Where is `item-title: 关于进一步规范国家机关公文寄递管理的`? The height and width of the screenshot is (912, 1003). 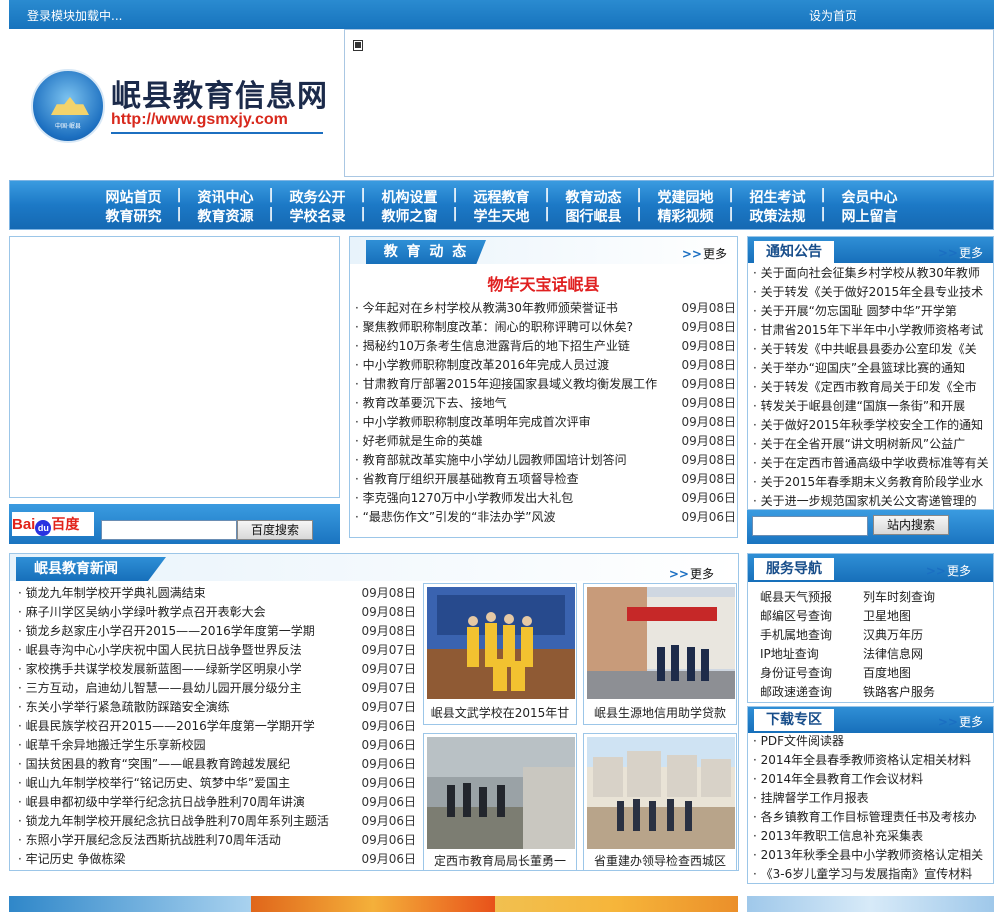 item-title: 关于进一步规范国家机关公文寄递管理的 is located at coordinates (869, 501).